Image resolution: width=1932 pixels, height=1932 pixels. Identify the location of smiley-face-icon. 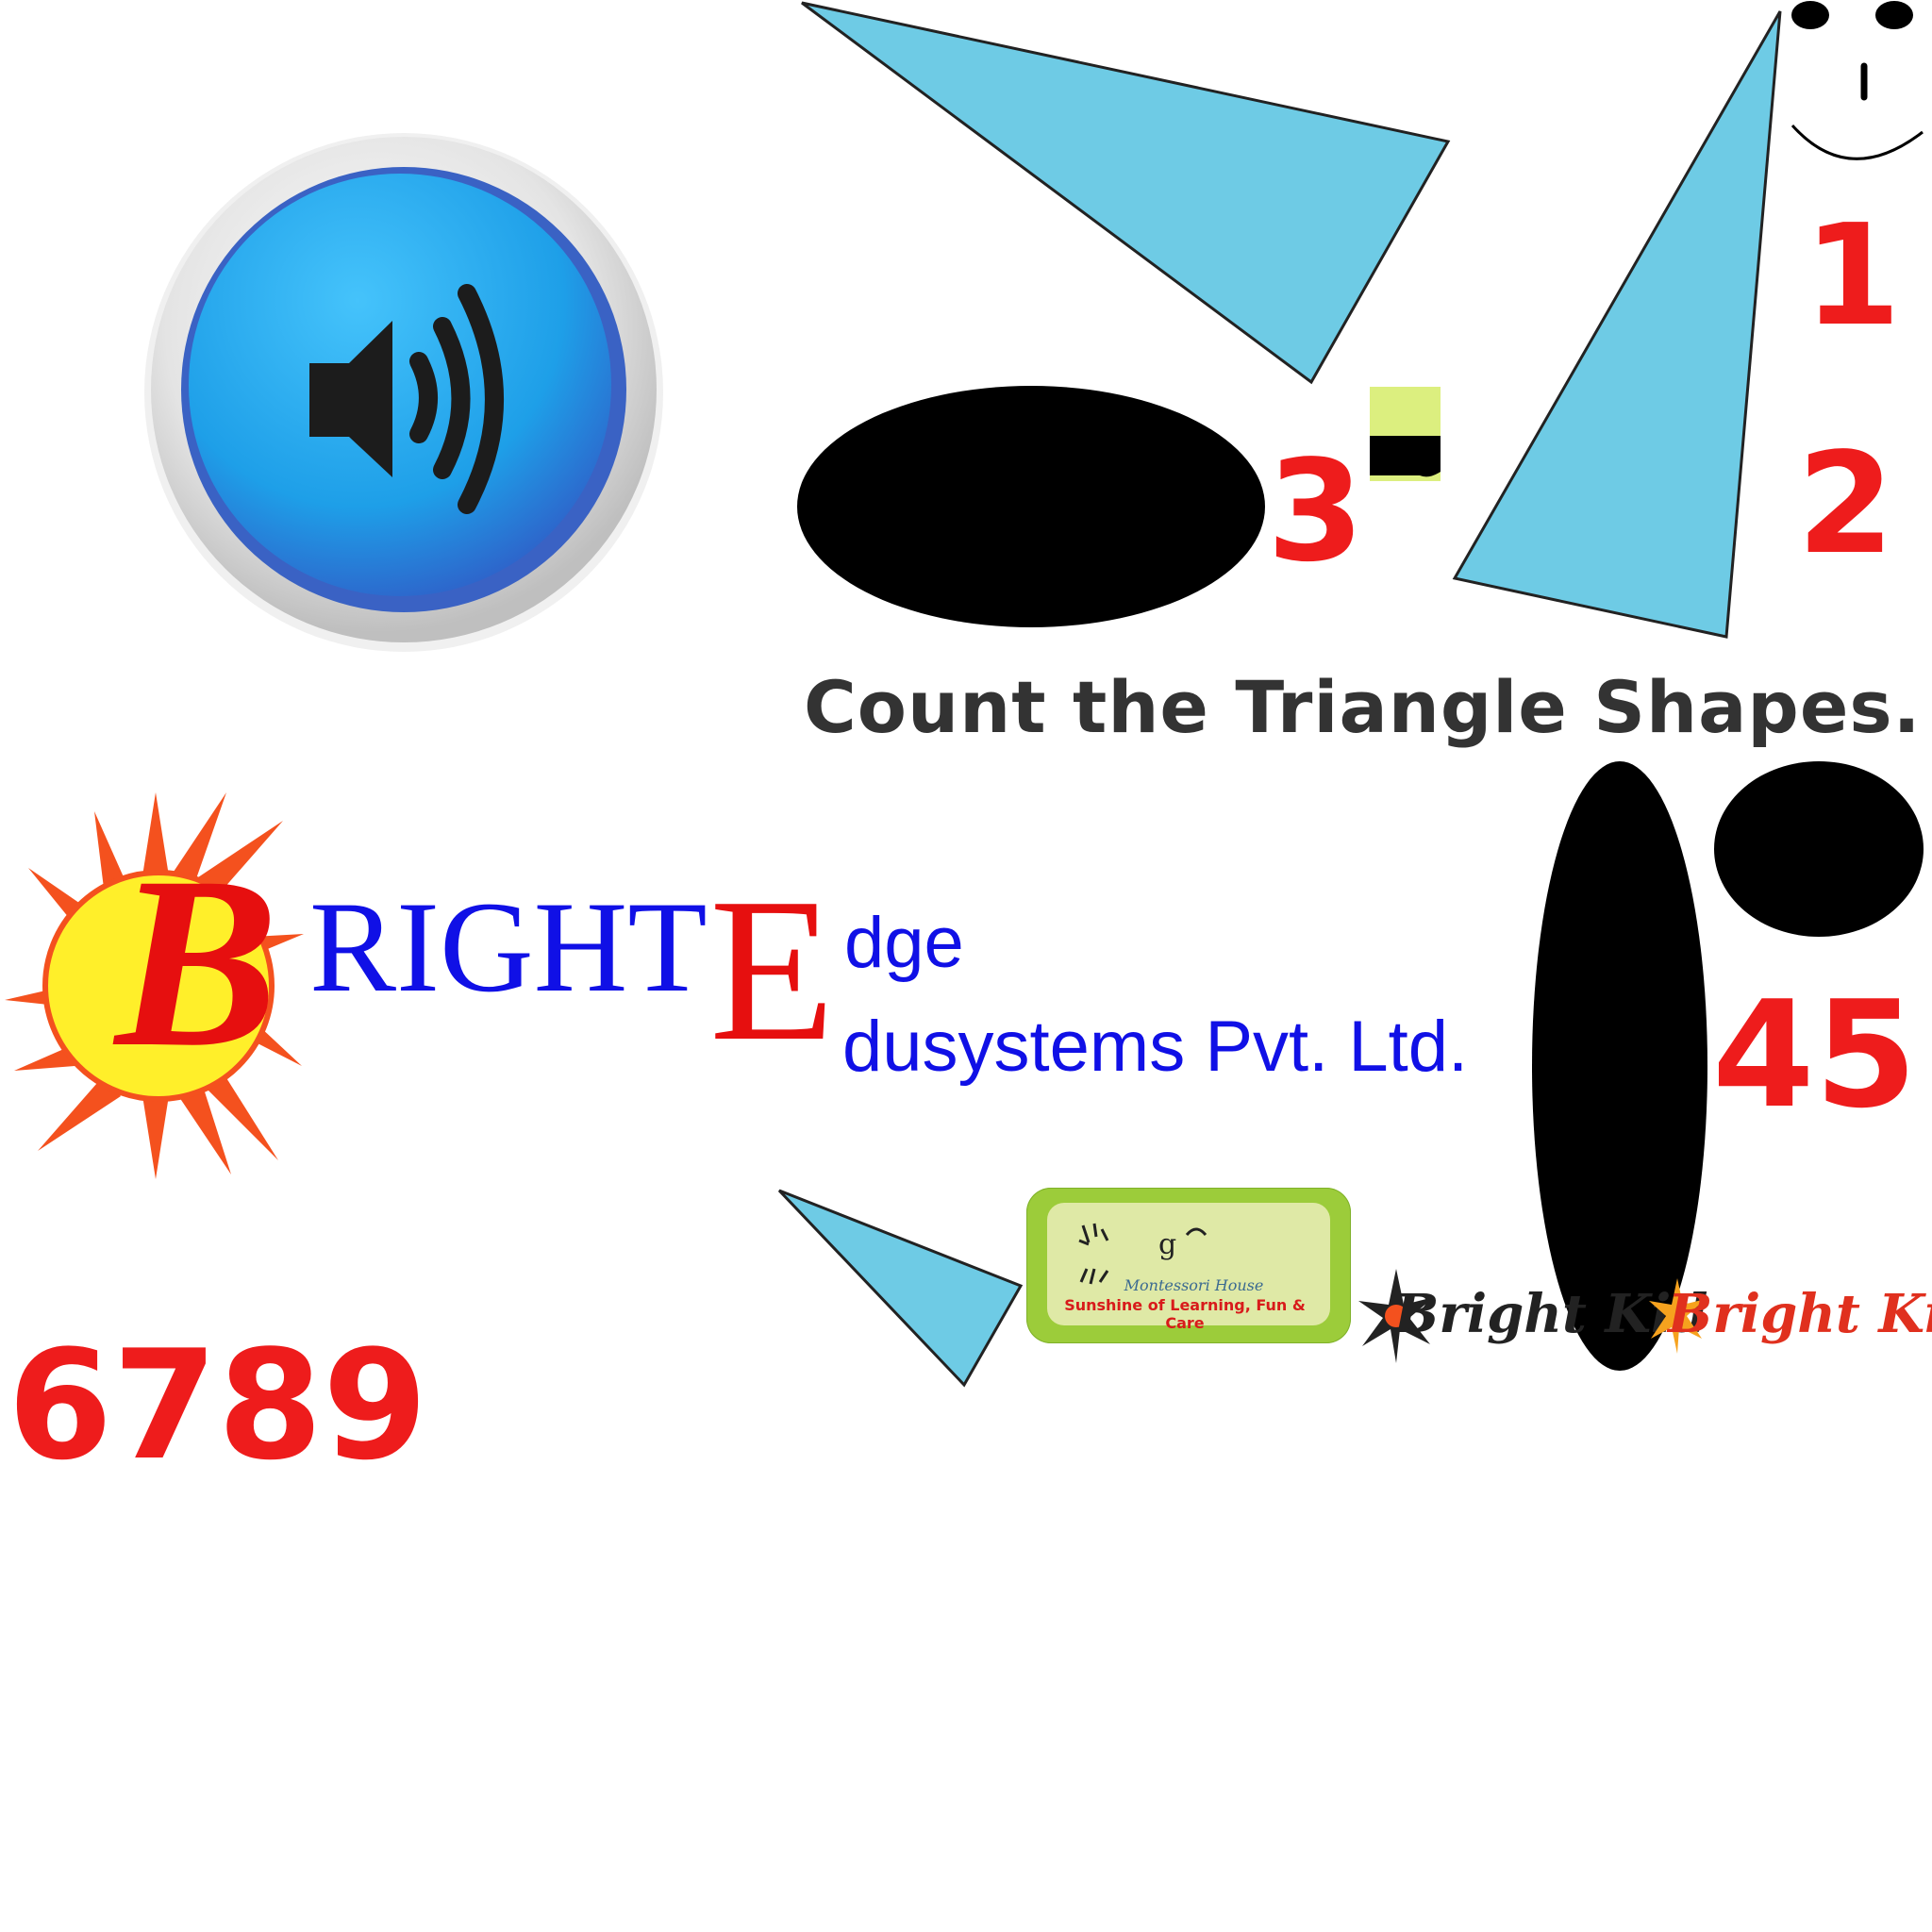
(1857, 81).